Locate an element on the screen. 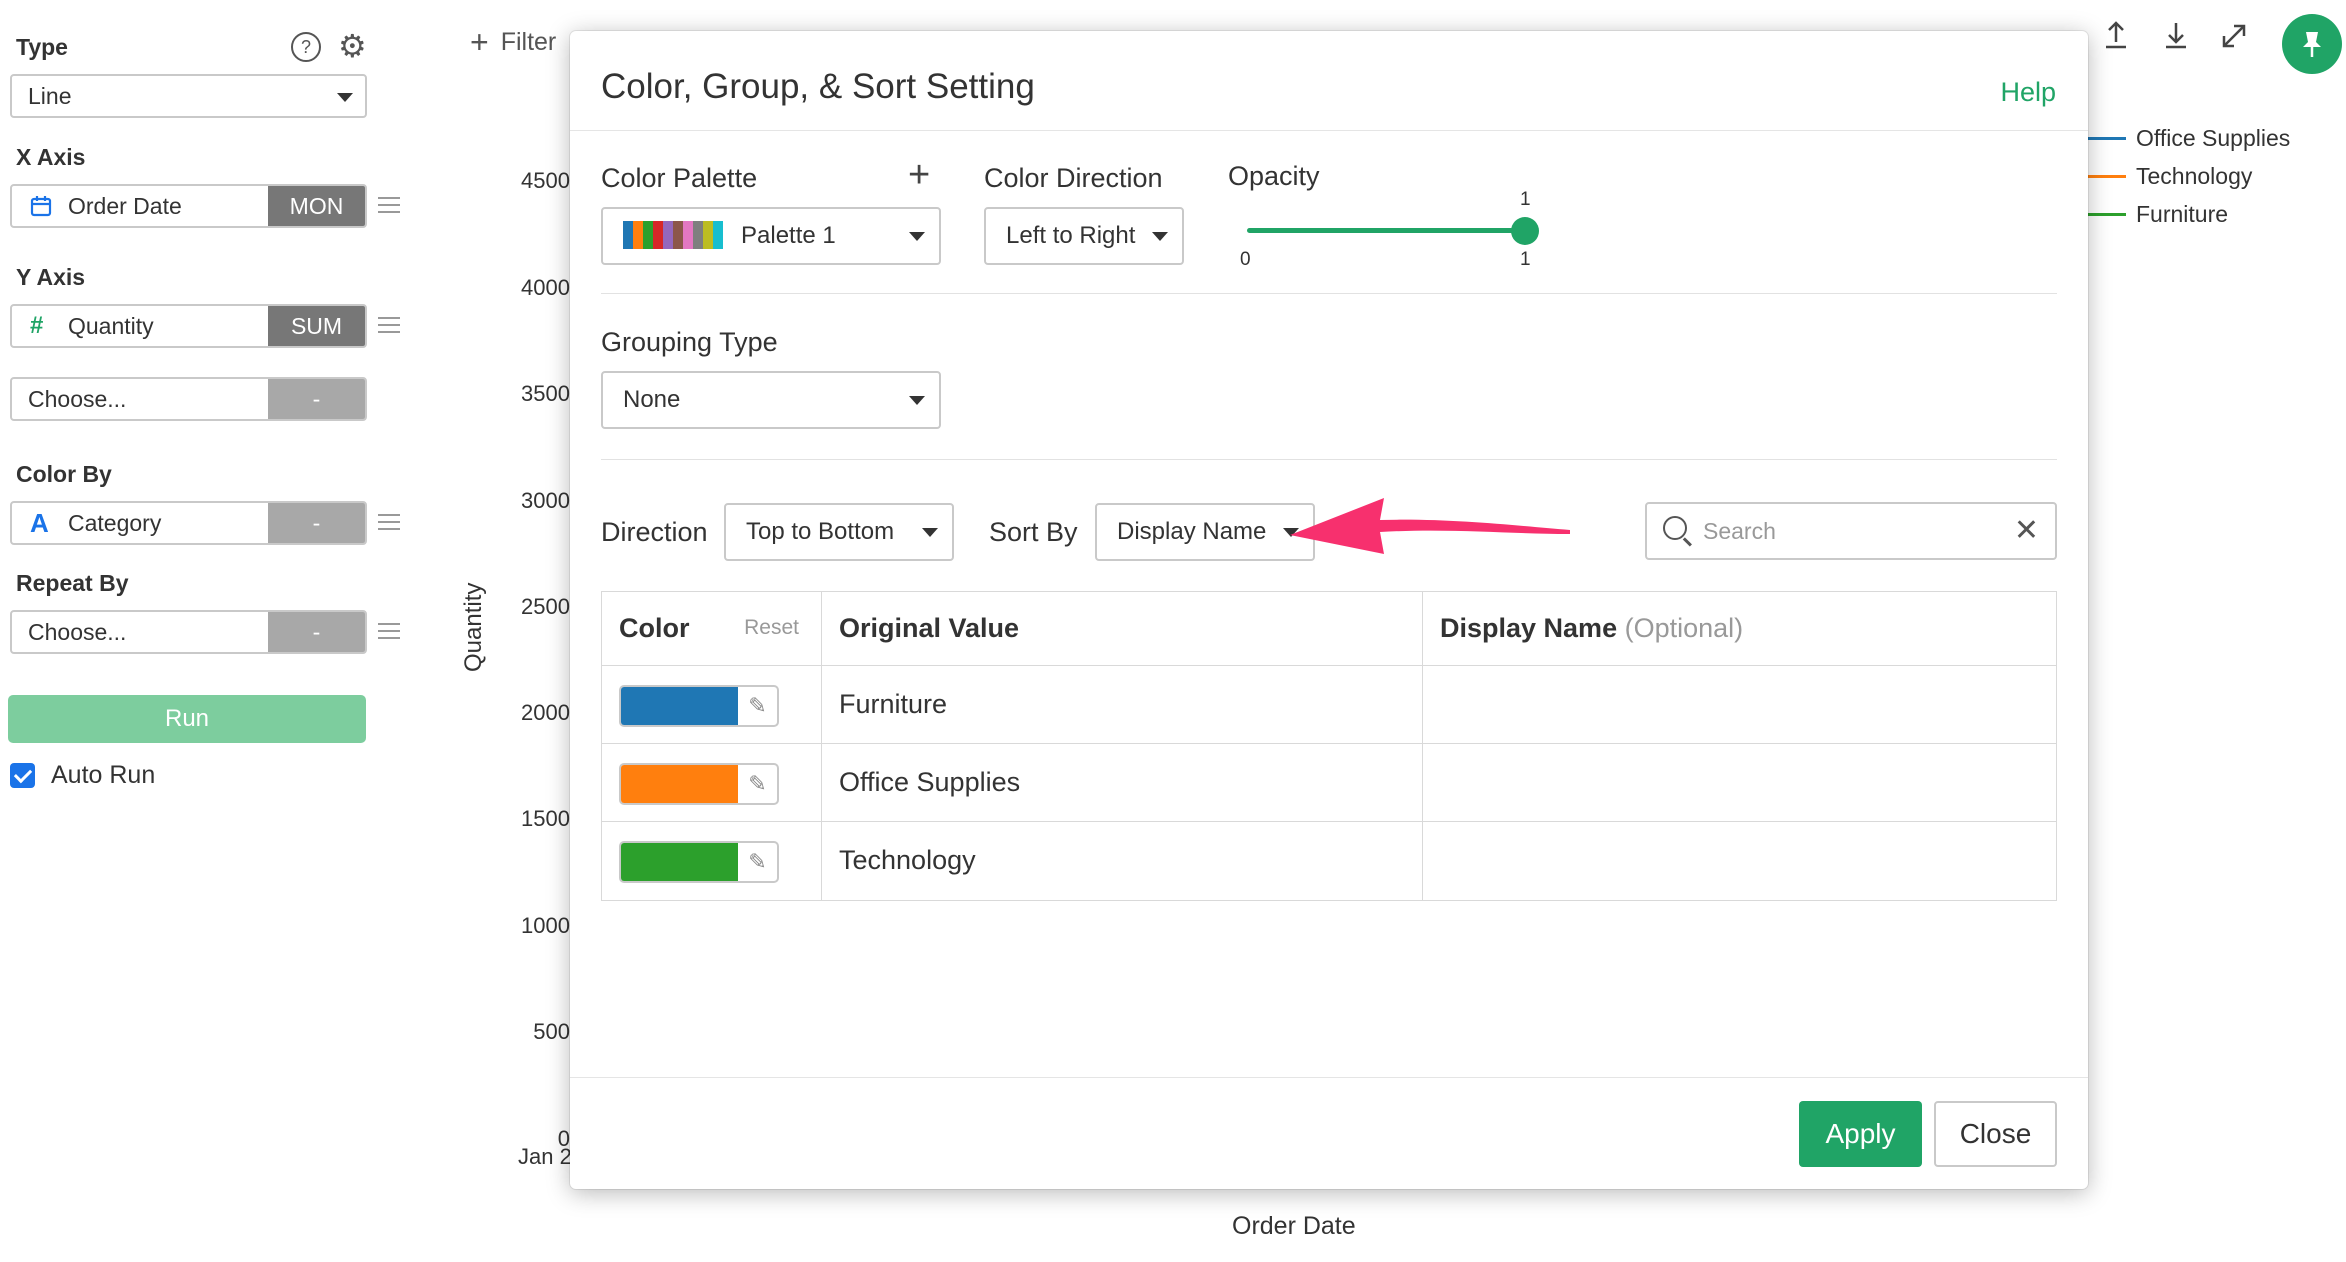 Image resolution: width=2346 pixels, height=1262 pixels. x-axis-agg-button: MON is located at coordinates (316, 206).